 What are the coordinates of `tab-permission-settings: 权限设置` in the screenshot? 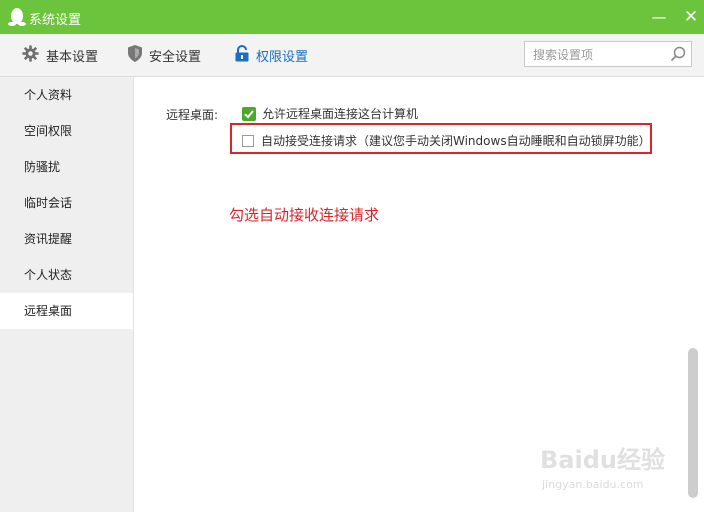 It's located at (271, 55).